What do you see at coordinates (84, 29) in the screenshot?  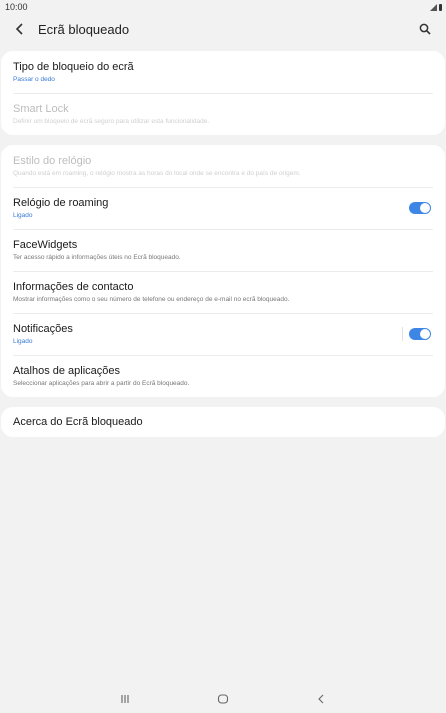 I see `page-title: Ecrã bloqueado` at bounding box center [84, 29].